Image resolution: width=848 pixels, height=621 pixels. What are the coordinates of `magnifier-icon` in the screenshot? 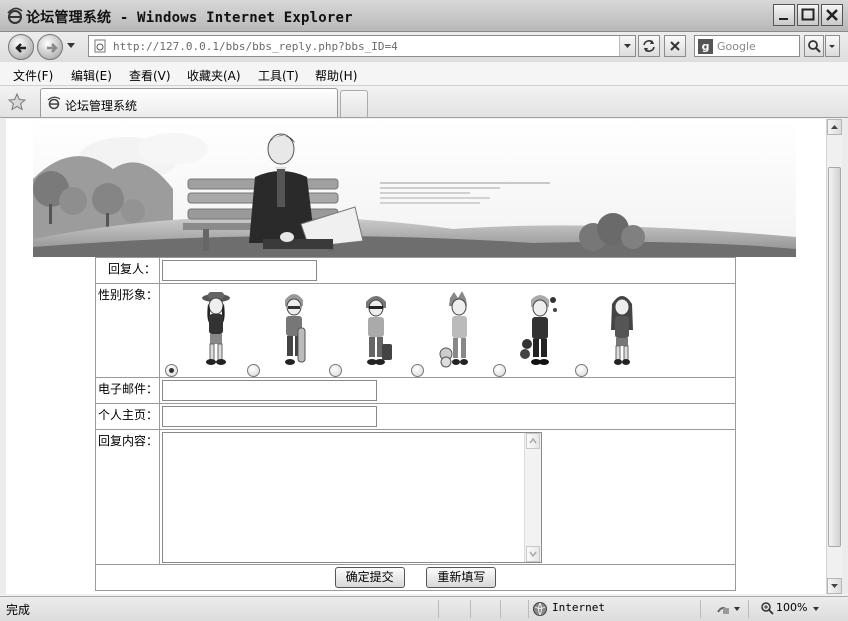 It's located at (814, 46).